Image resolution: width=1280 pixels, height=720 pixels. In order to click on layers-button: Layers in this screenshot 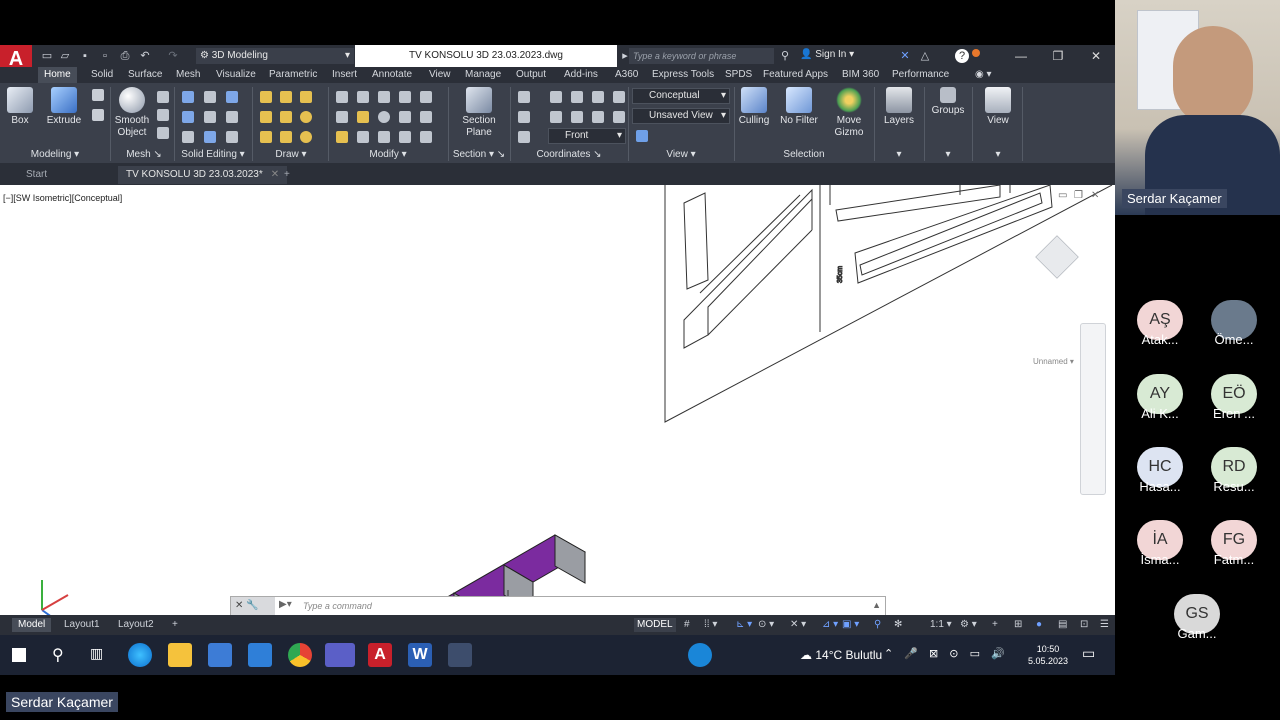, I will do `click(899, 107)`.